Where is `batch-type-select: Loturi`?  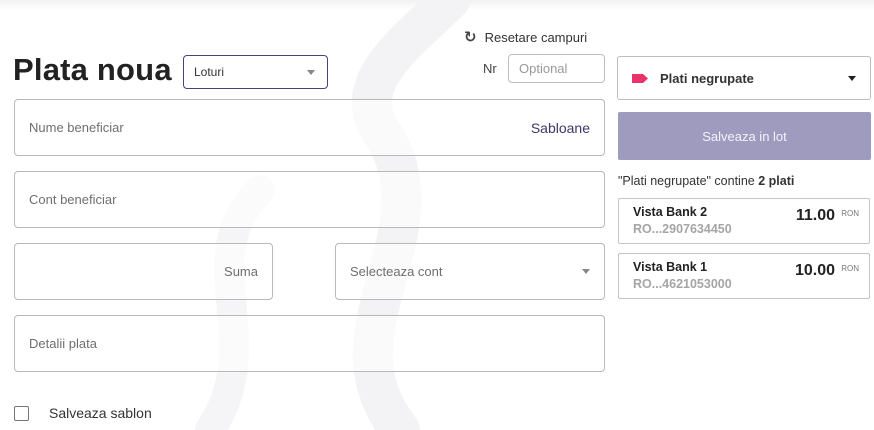 batch-type-select: Loturi is located at coordinates (255, 72).